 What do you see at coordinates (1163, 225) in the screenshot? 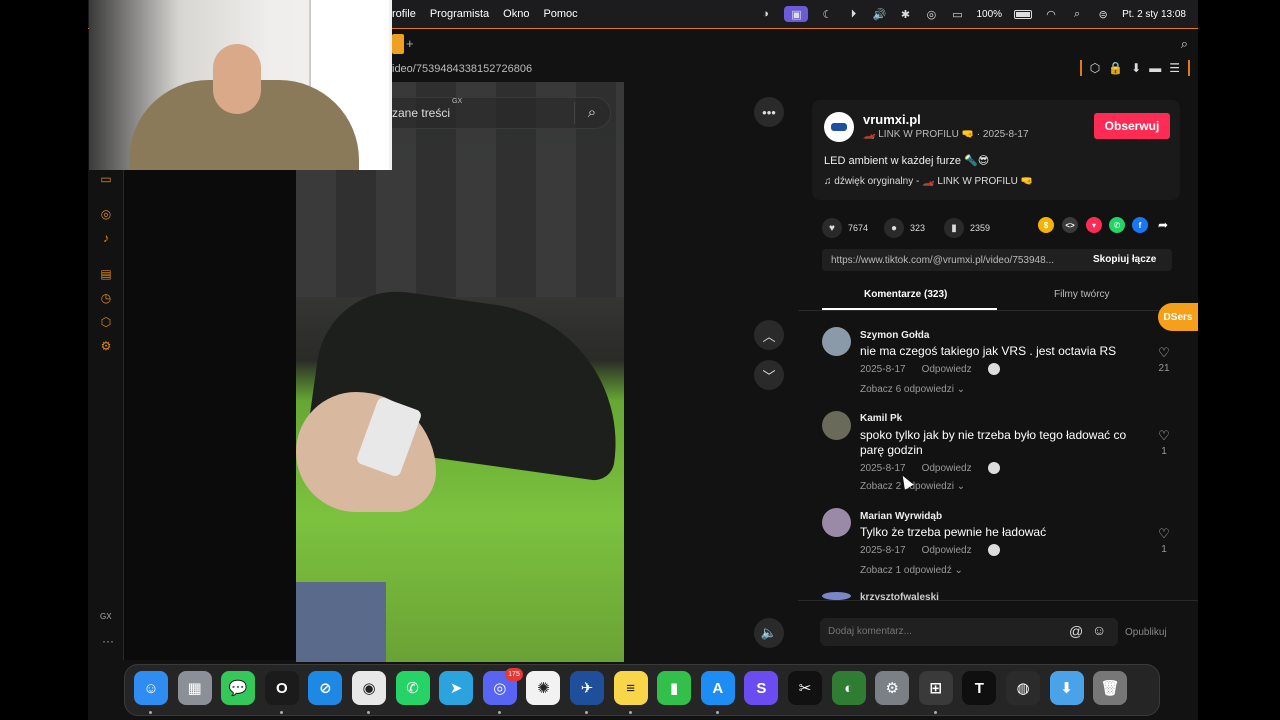
I see `share-arrow-icon: ➦` at bounding box center [1163, 225].